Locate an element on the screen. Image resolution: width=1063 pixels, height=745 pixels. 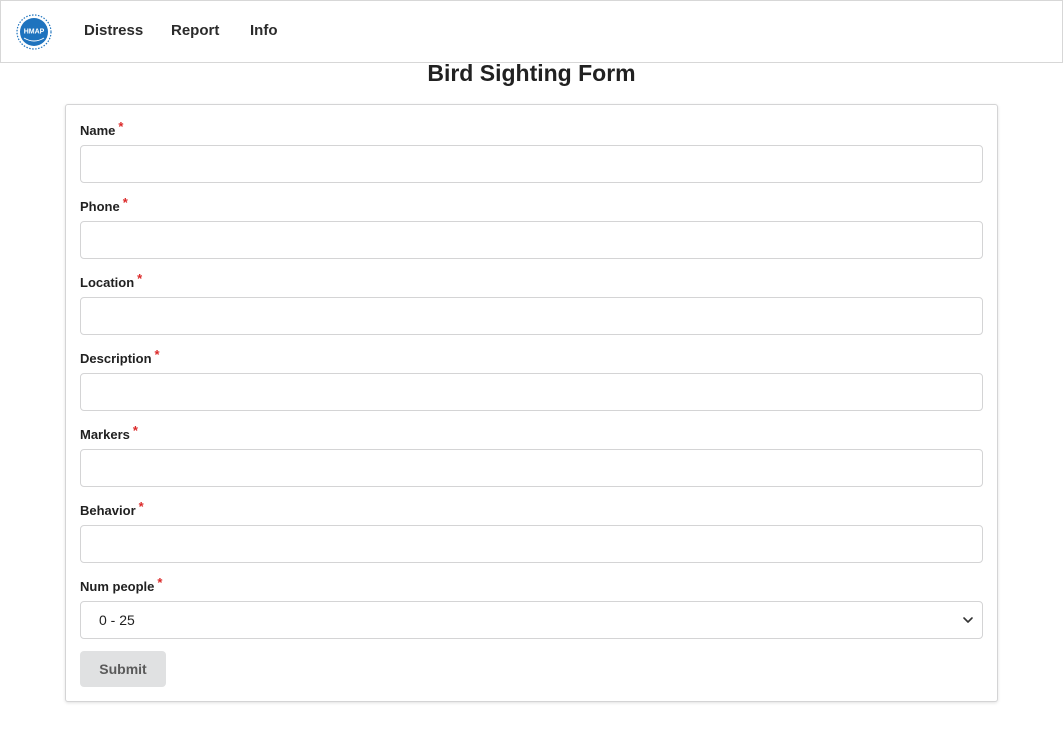
markers-field: Markers * is located at coordinates (531, 455).